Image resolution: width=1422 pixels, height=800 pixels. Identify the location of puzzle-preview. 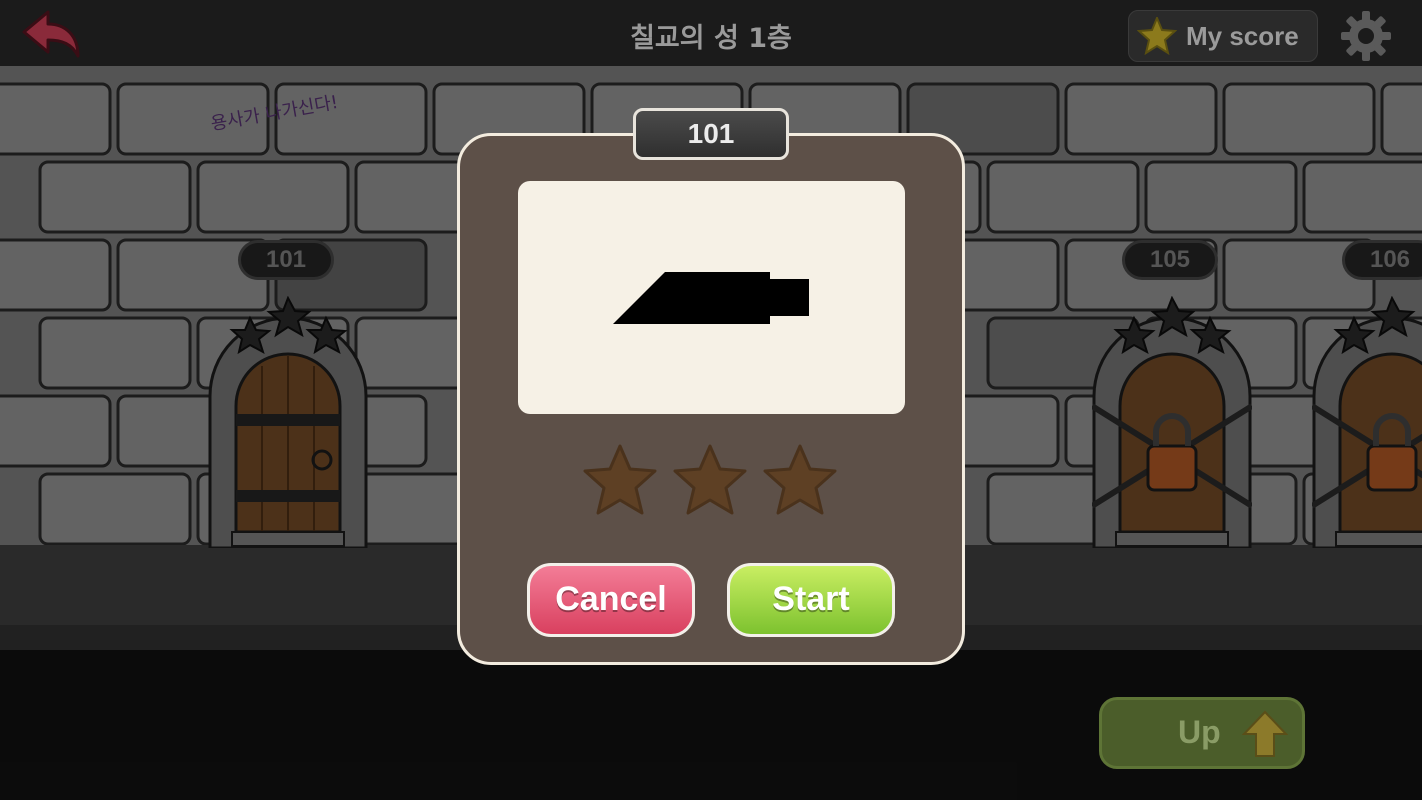
(711, 297).